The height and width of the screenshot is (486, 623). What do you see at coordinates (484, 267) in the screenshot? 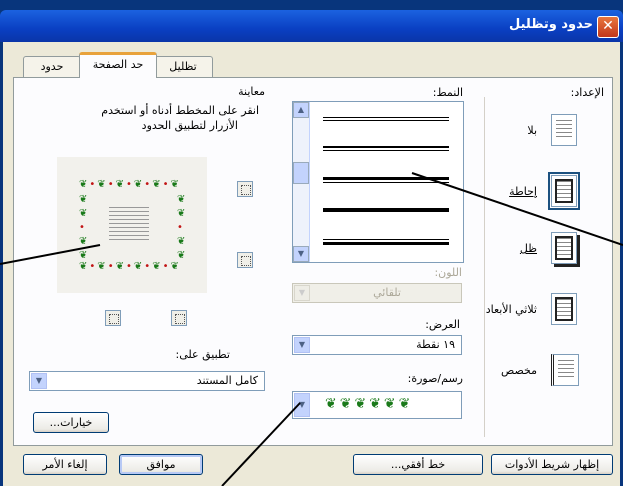
I see `divider` at bounding box center [484, 267].